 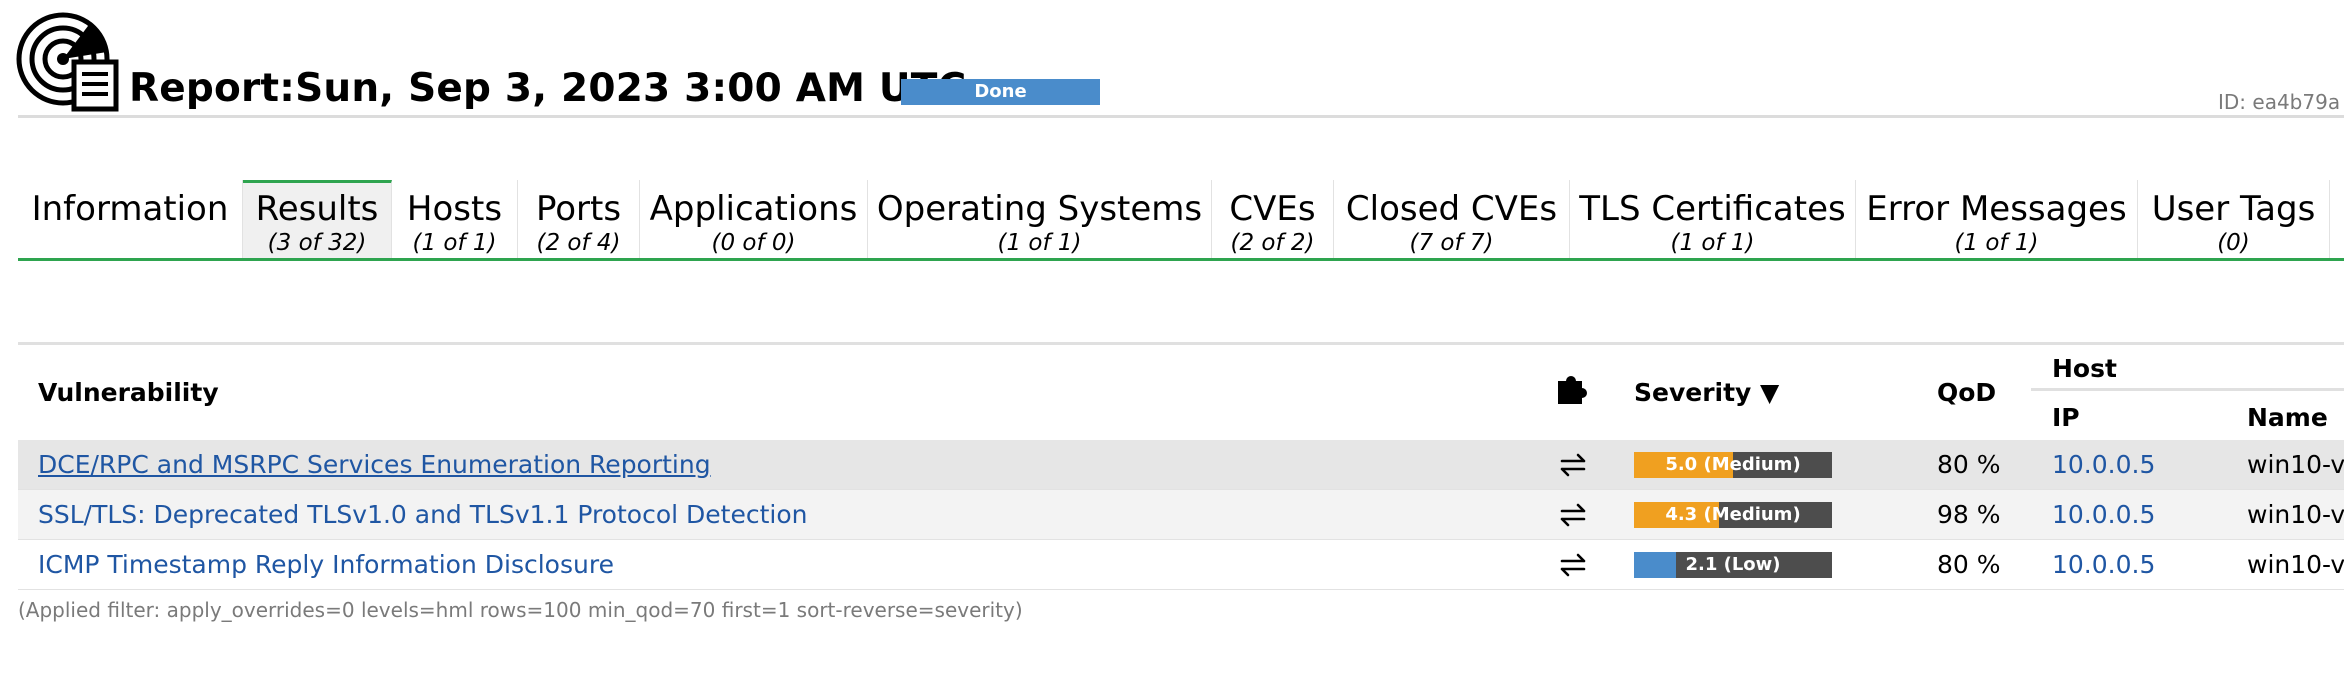 I want to click on tab-label: Results, so click(x=317, y=209).